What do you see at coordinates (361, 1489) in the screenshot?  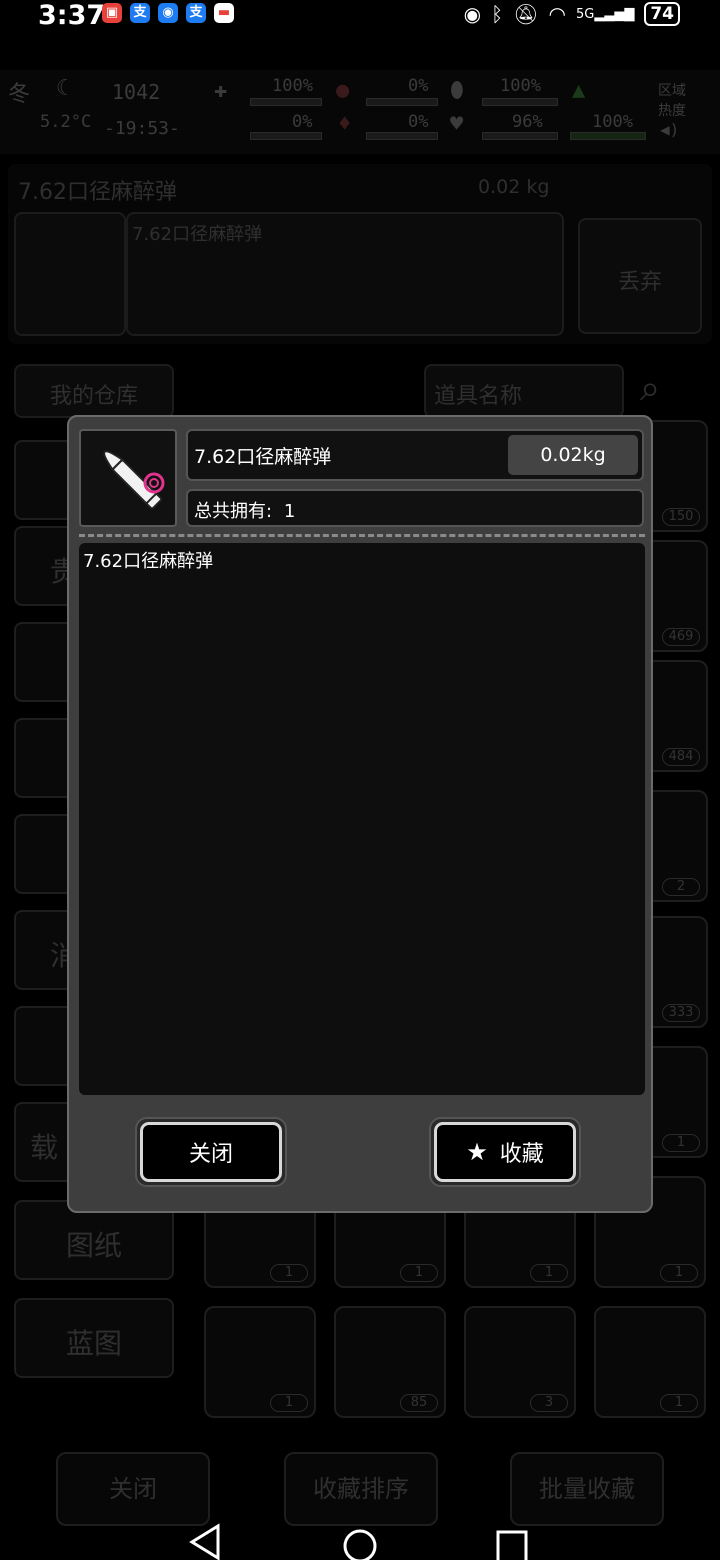 I see `sort-favorites-button: 收藏排序` at bounding box center [361, 1489].